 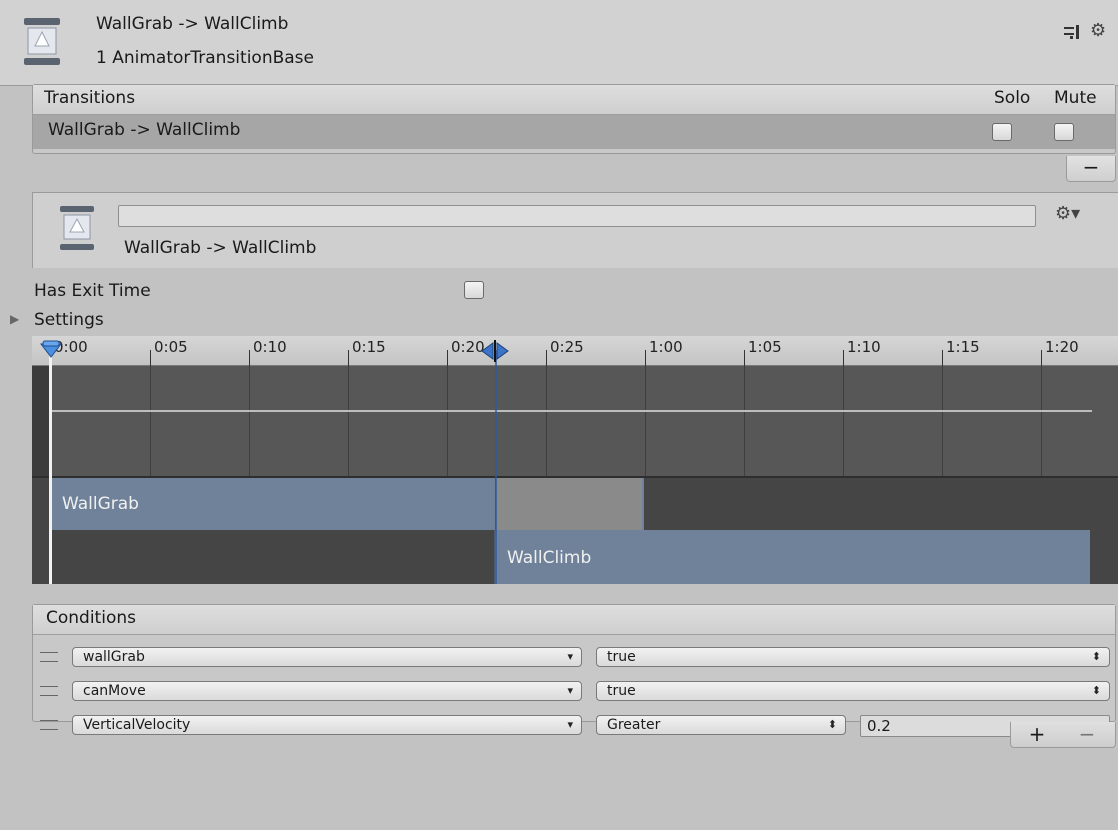 I want to click on condition-mode-value: Greater, so click(x=634, y=725).